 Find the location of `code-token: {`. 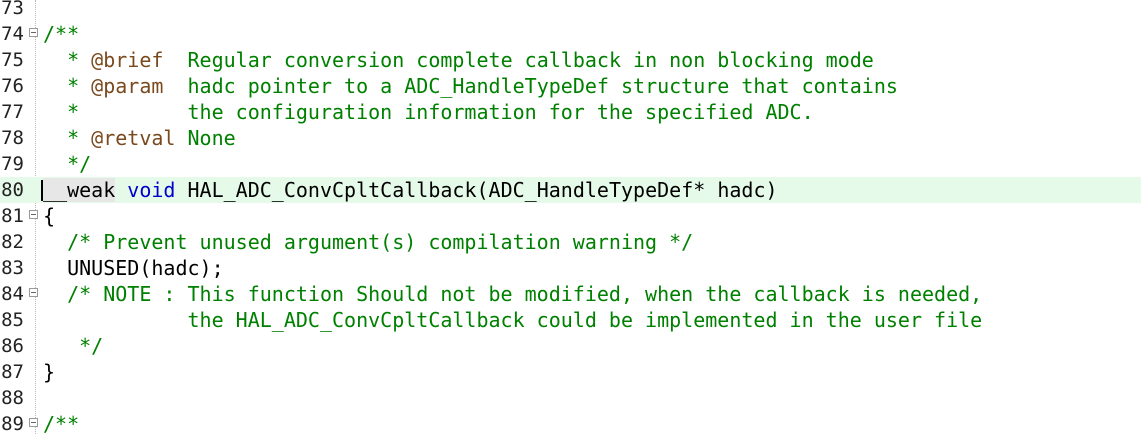

code-token: { is located at coordinates (49, 216).